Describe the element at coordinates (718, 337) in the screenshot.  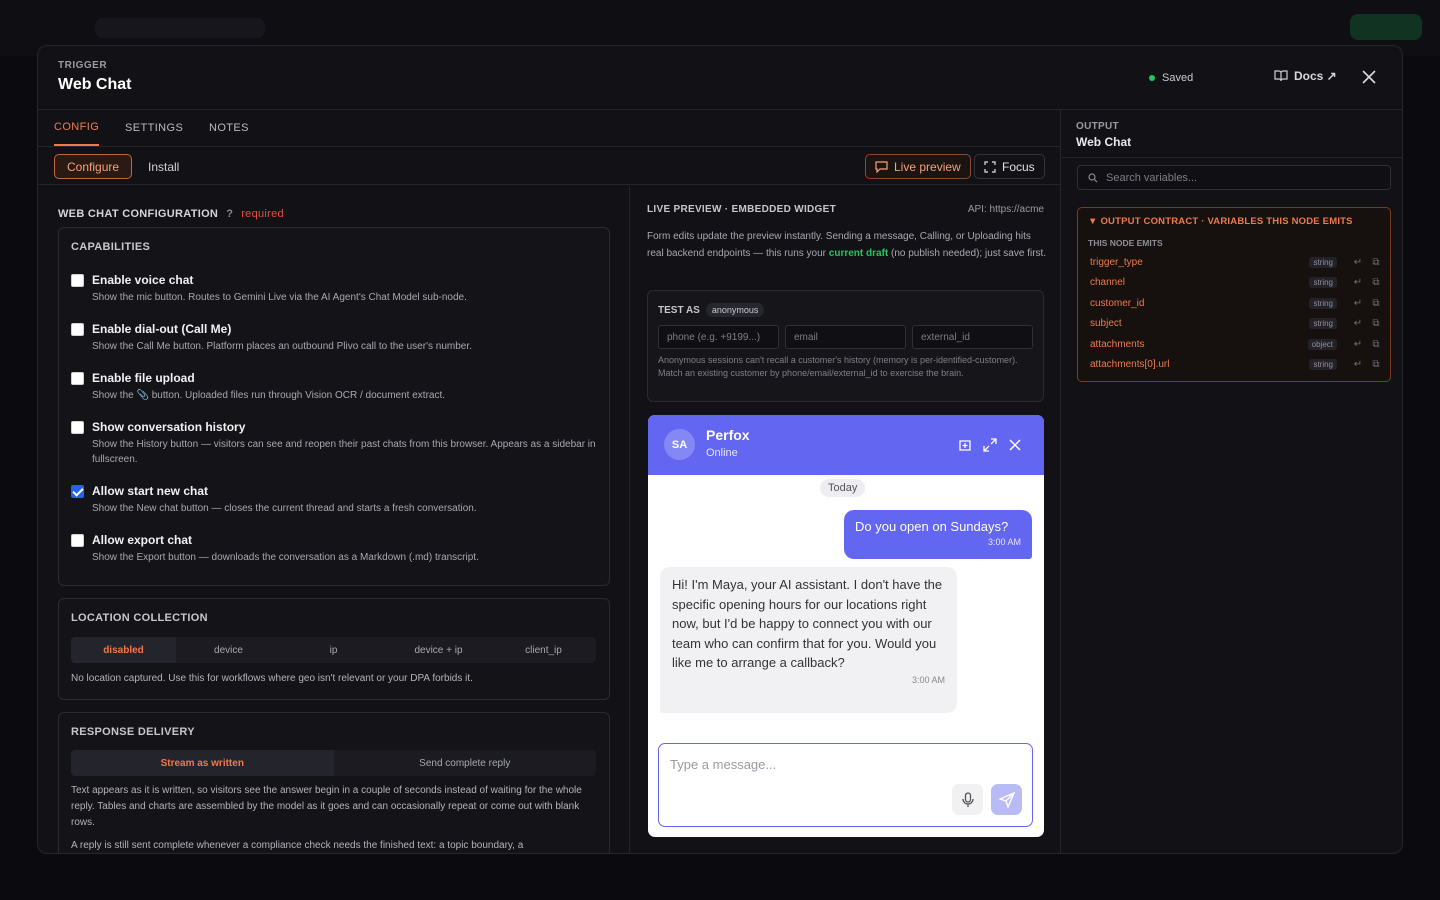
I see `phone-input: phone (e.g. +9199...)` at that location.